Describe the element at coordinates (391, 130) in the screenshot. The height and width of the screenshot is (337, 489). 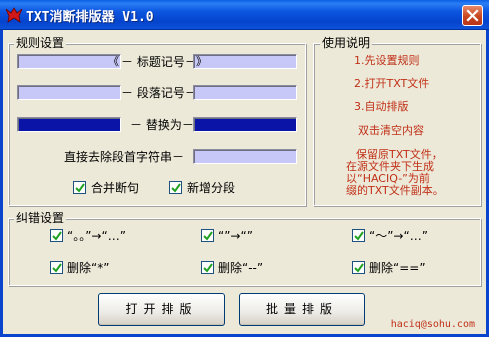
I see `dbl-click-hint: 双击清空内容` at that location.